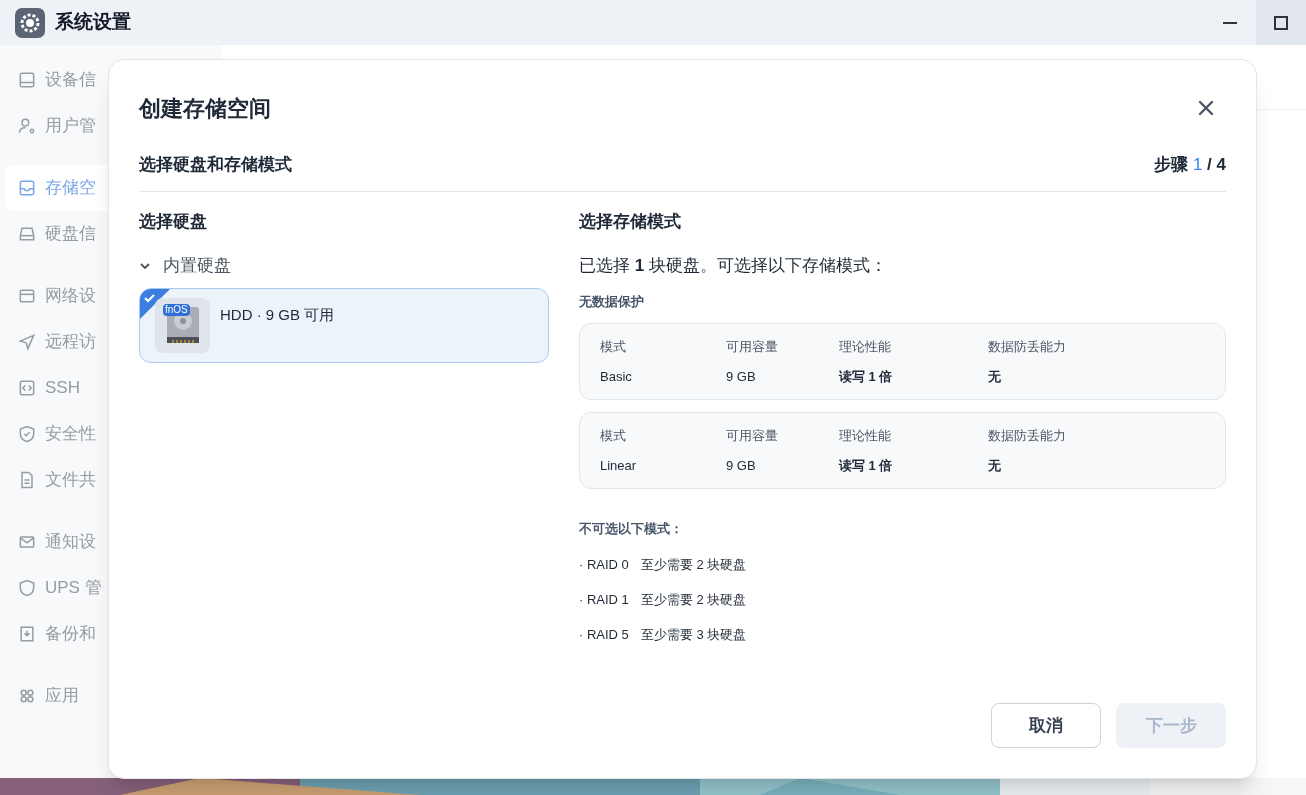  I want to click on field-value: Linear, so click(619, 465).